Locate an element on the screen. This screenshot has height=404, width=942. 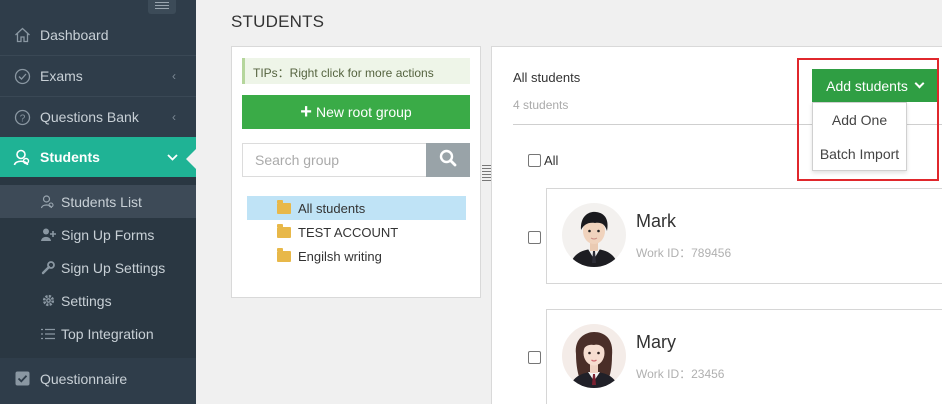
sidebar-item-students: Students is located at coordinates (98, 157).